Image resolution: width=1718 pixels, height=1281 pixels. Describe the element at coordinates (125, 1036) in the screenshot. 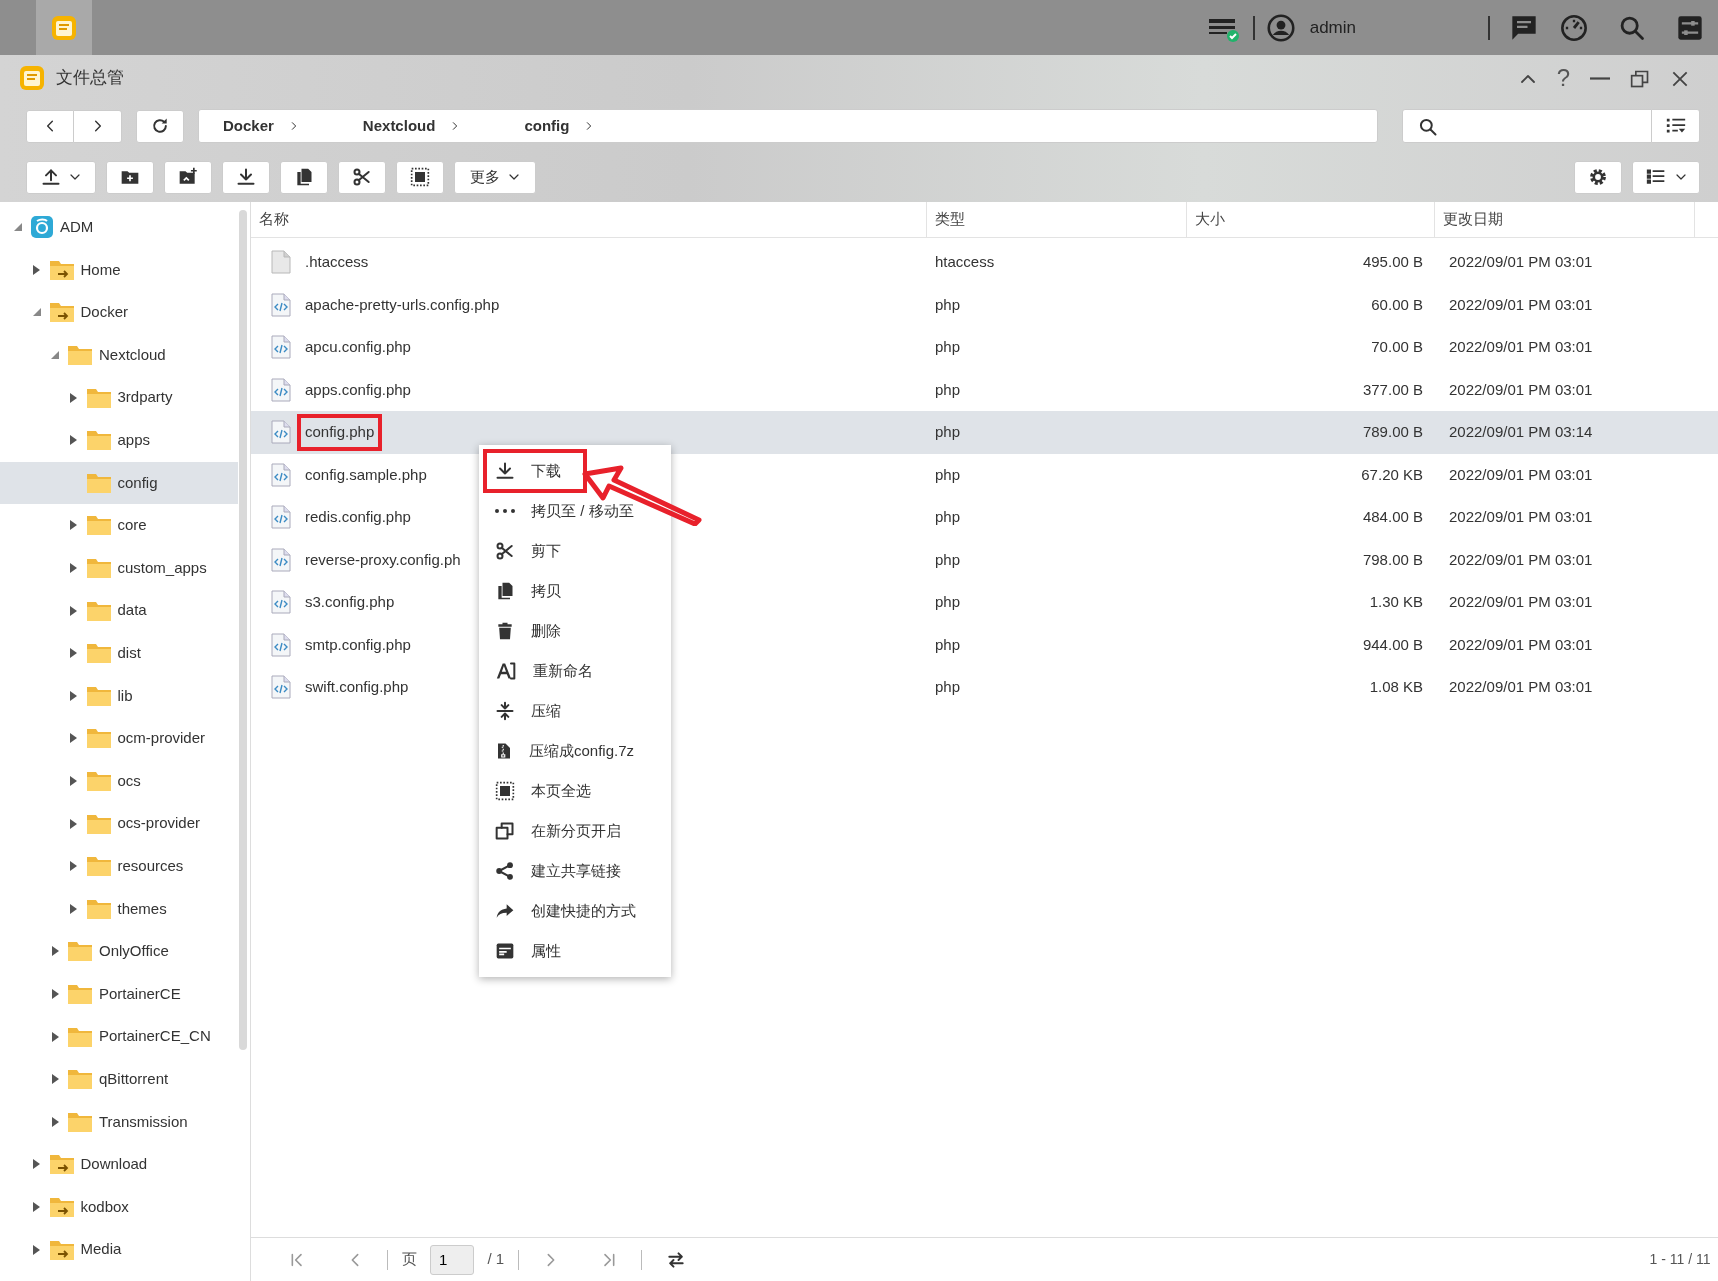

I see `tree-item: PortainerCE_CN` at that location.